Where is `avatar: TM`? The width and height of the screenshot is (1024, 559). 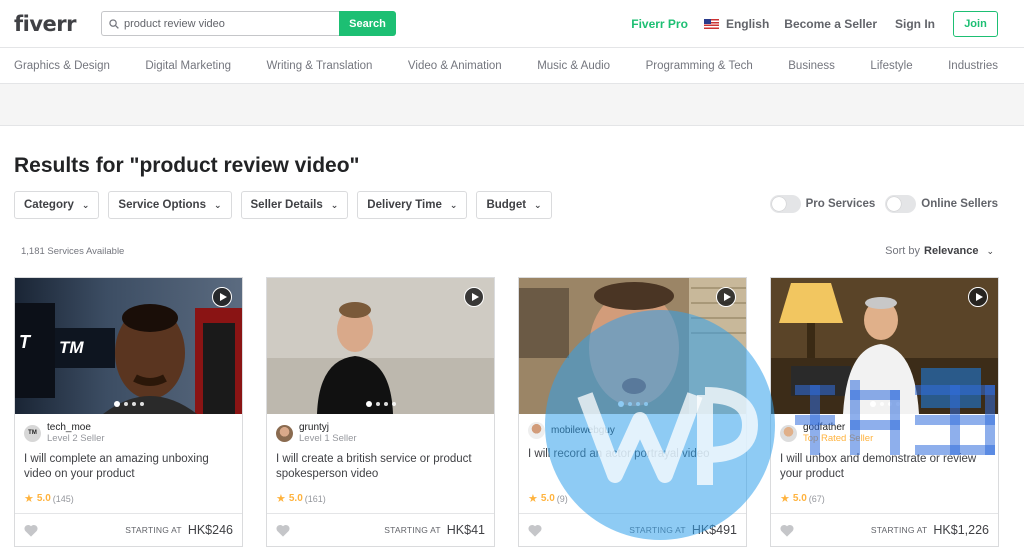
avatar: TM is located at coordinates (32, 433).